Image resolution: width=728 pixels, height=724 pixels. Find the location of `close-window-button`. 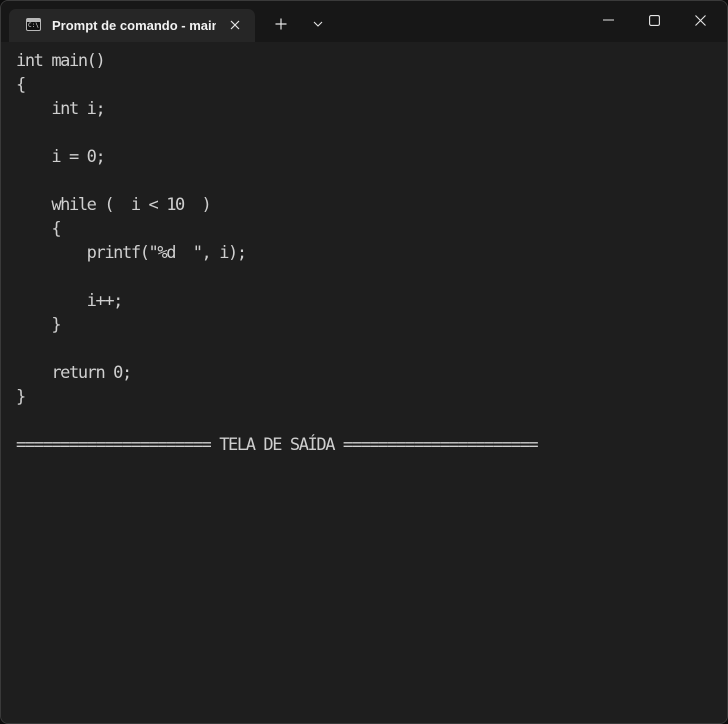

close-window-button is located at coordinates (700, 20).